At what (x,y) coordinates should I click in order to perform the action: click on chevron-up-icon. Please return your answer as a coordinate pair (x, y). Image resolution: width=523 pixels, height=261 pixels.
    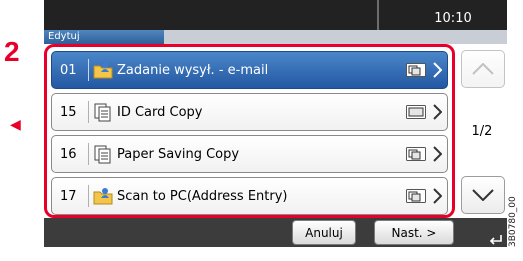
    Looking at the image, I should click on (483, 69).